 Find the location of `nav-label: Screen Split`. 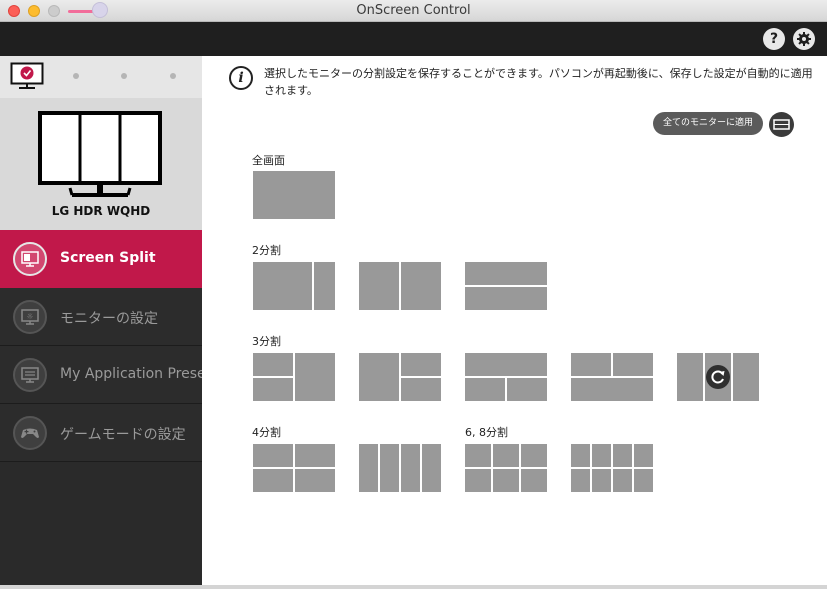

nav-label: Screen Split is located at coordinates (108, 258).